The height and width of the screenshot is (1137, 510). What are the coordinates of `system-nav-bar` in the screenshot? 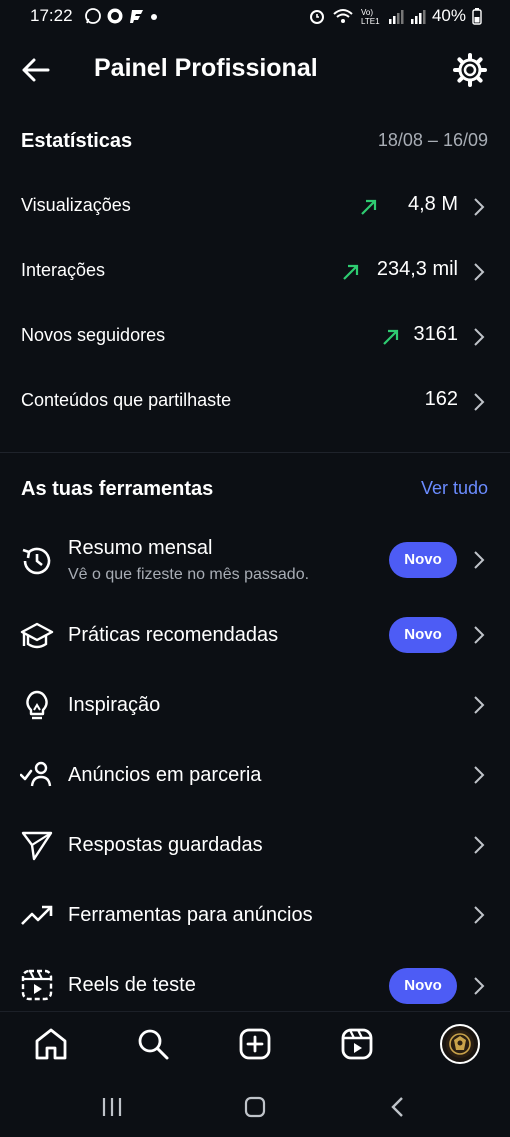 It's located at (255, 1108).